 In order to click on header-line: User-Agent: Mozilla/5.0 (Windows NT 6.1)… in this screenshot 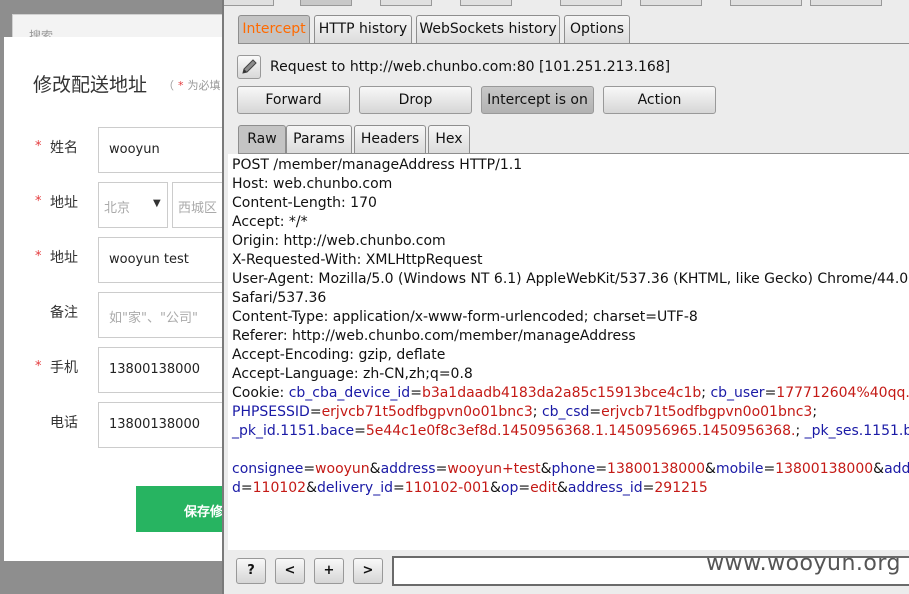, I will do `click(570, 279)`.